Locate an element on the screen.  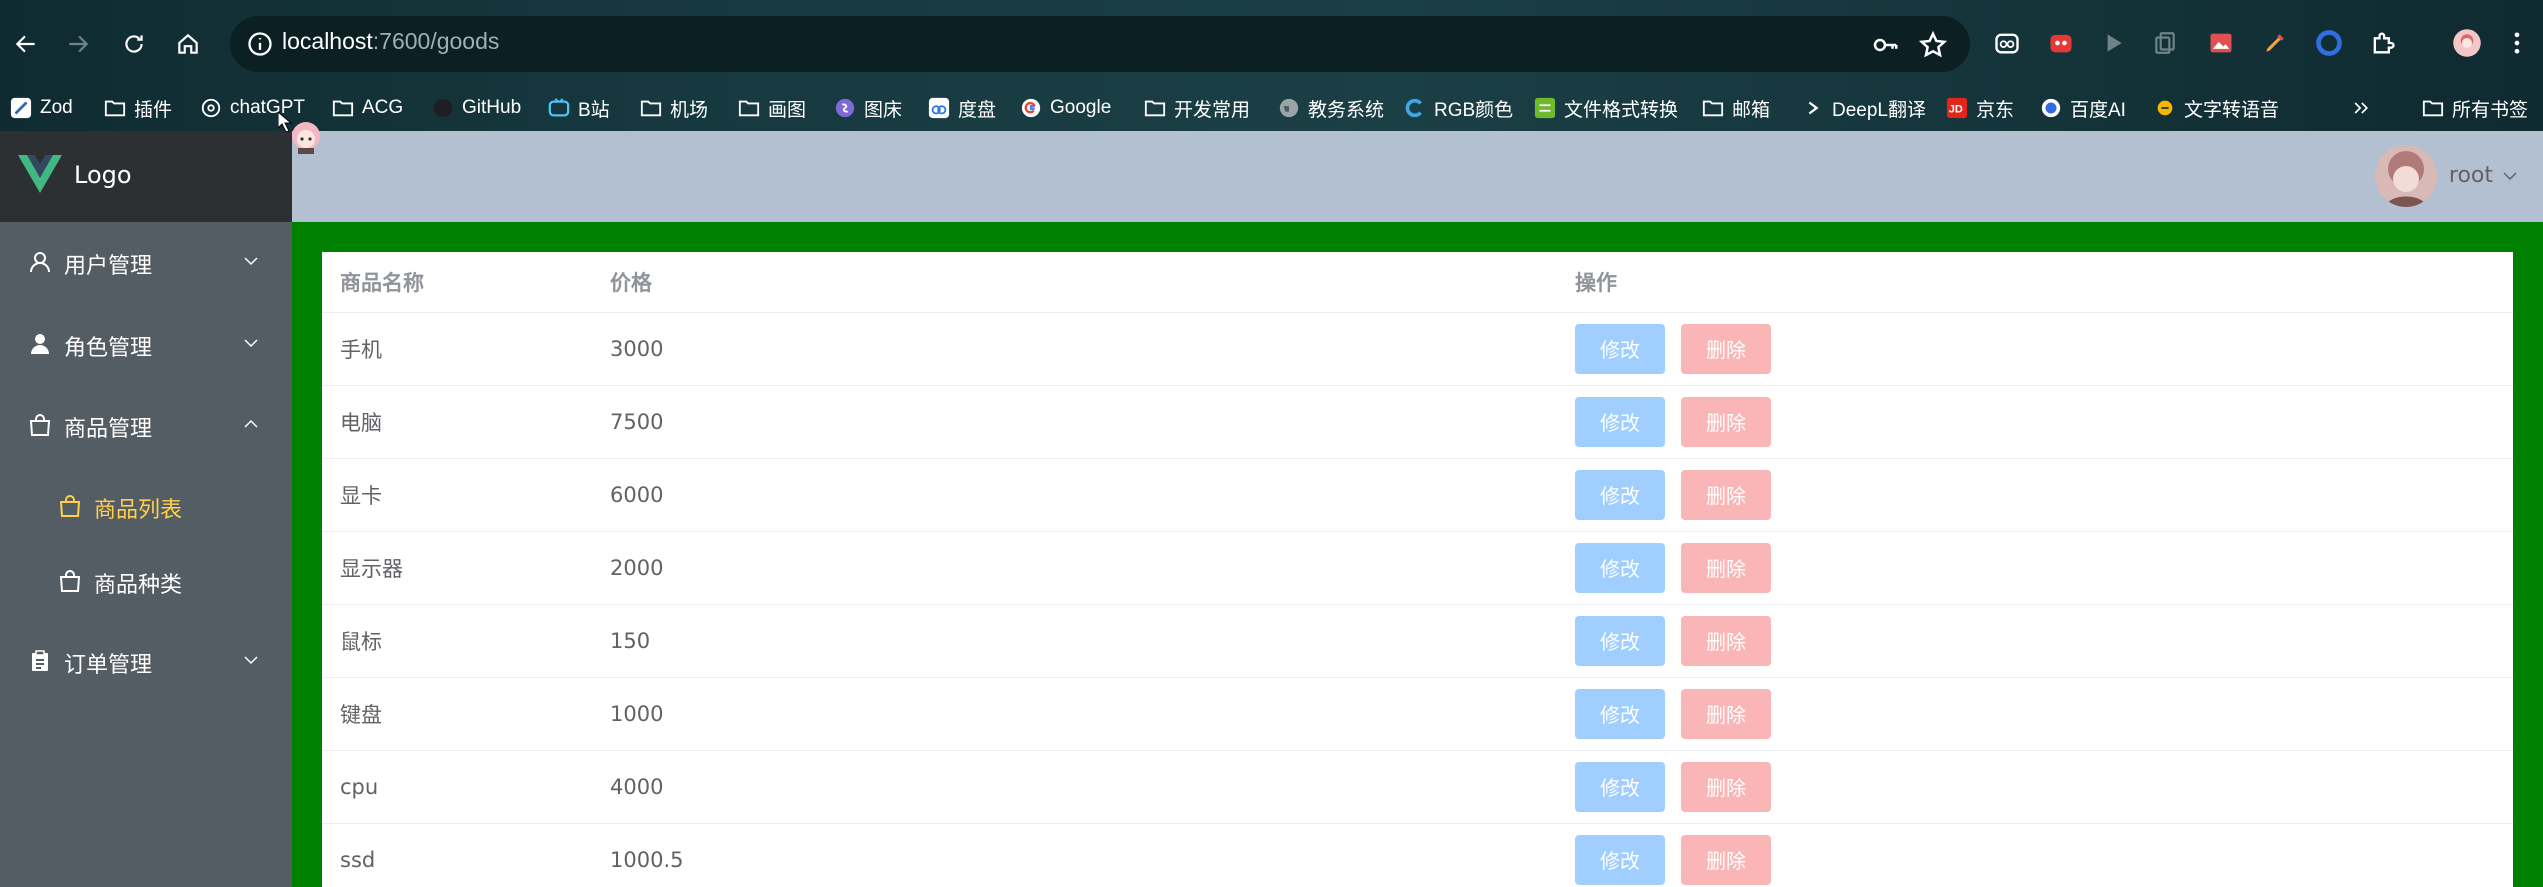
password-key-icon is located at coordinates (1885, 45).